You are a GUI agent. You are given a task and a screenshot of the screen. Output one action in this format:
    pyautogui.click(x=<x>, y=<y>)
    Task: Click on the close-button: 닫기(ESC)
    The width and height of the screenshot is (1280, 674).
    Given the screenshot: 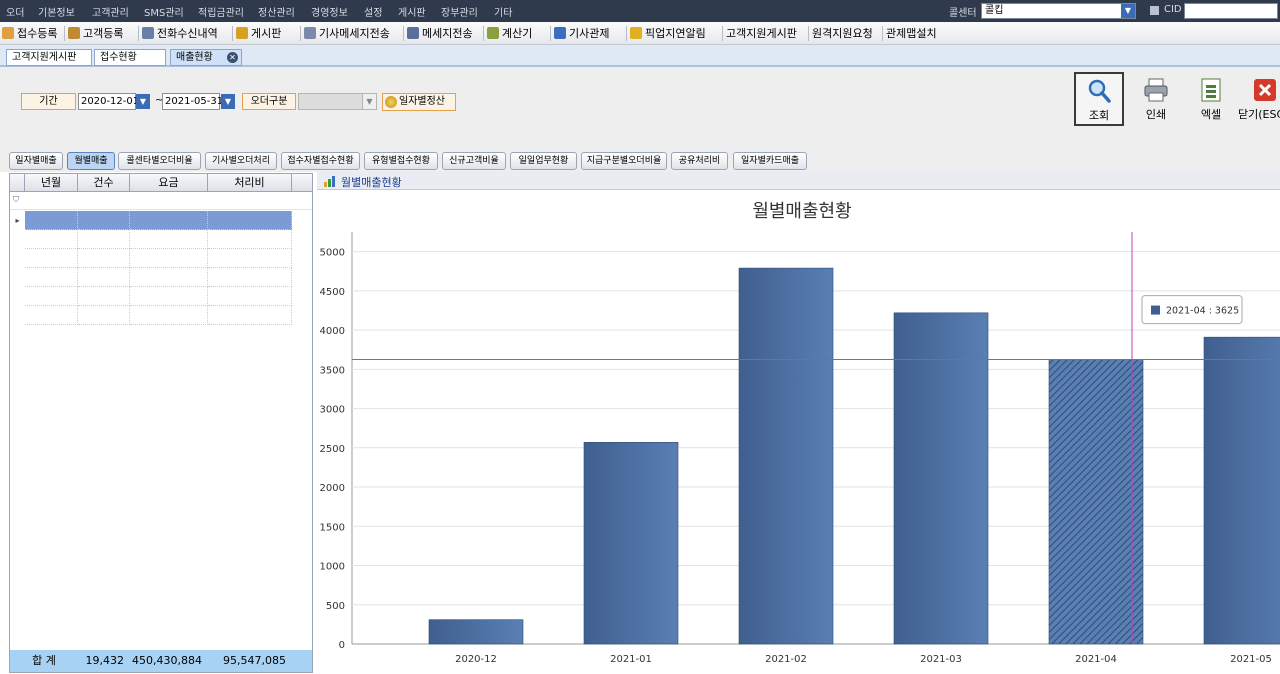 What is the action you would take?
    pyautogui.click(x=1259, y=99)
    